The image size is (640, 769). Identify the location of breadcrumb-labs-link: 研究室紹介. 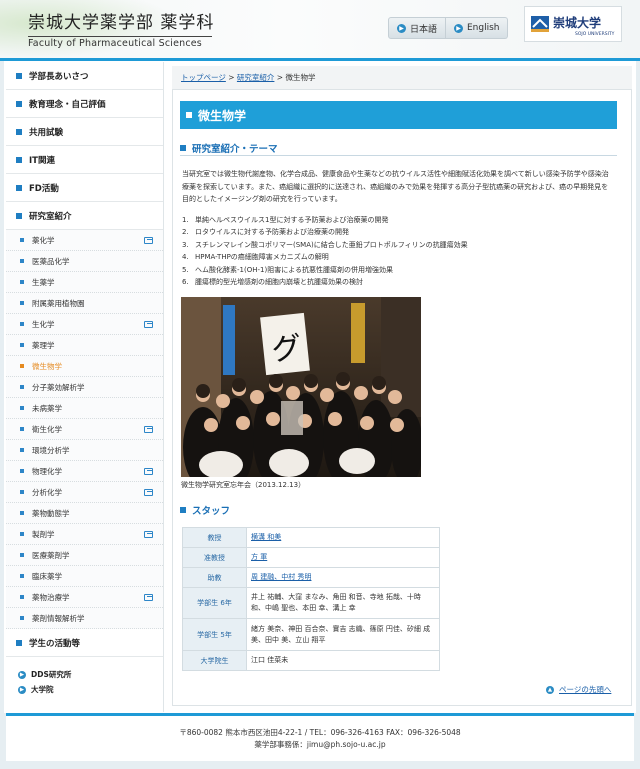
(256, 77).